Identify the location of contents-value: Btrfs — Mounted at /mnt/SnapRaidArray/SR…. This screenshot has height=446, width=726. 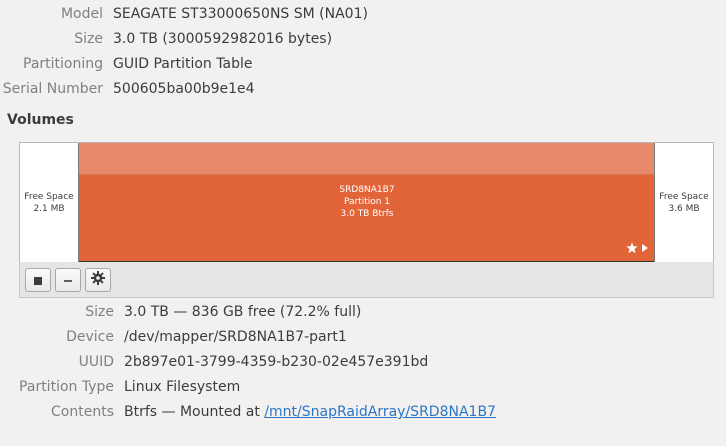
(310, 412).